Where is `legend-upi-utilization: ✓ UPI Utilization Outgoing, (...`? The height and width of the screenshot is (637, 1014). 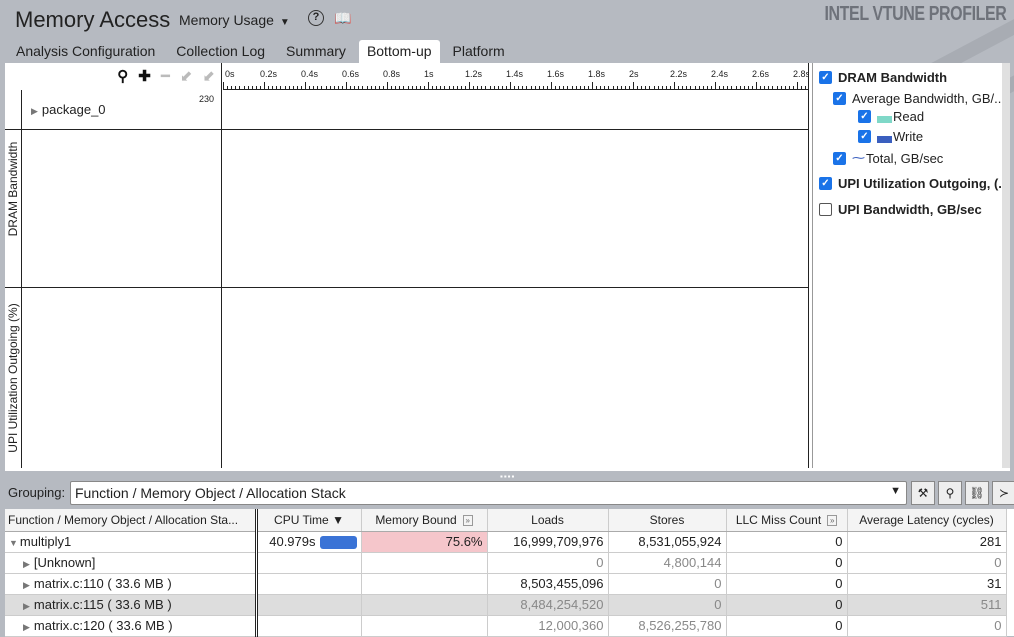
legend-upi-utilization: ✓ UPI Utilization Outgoing, (... is located at coordinates (914, 183).